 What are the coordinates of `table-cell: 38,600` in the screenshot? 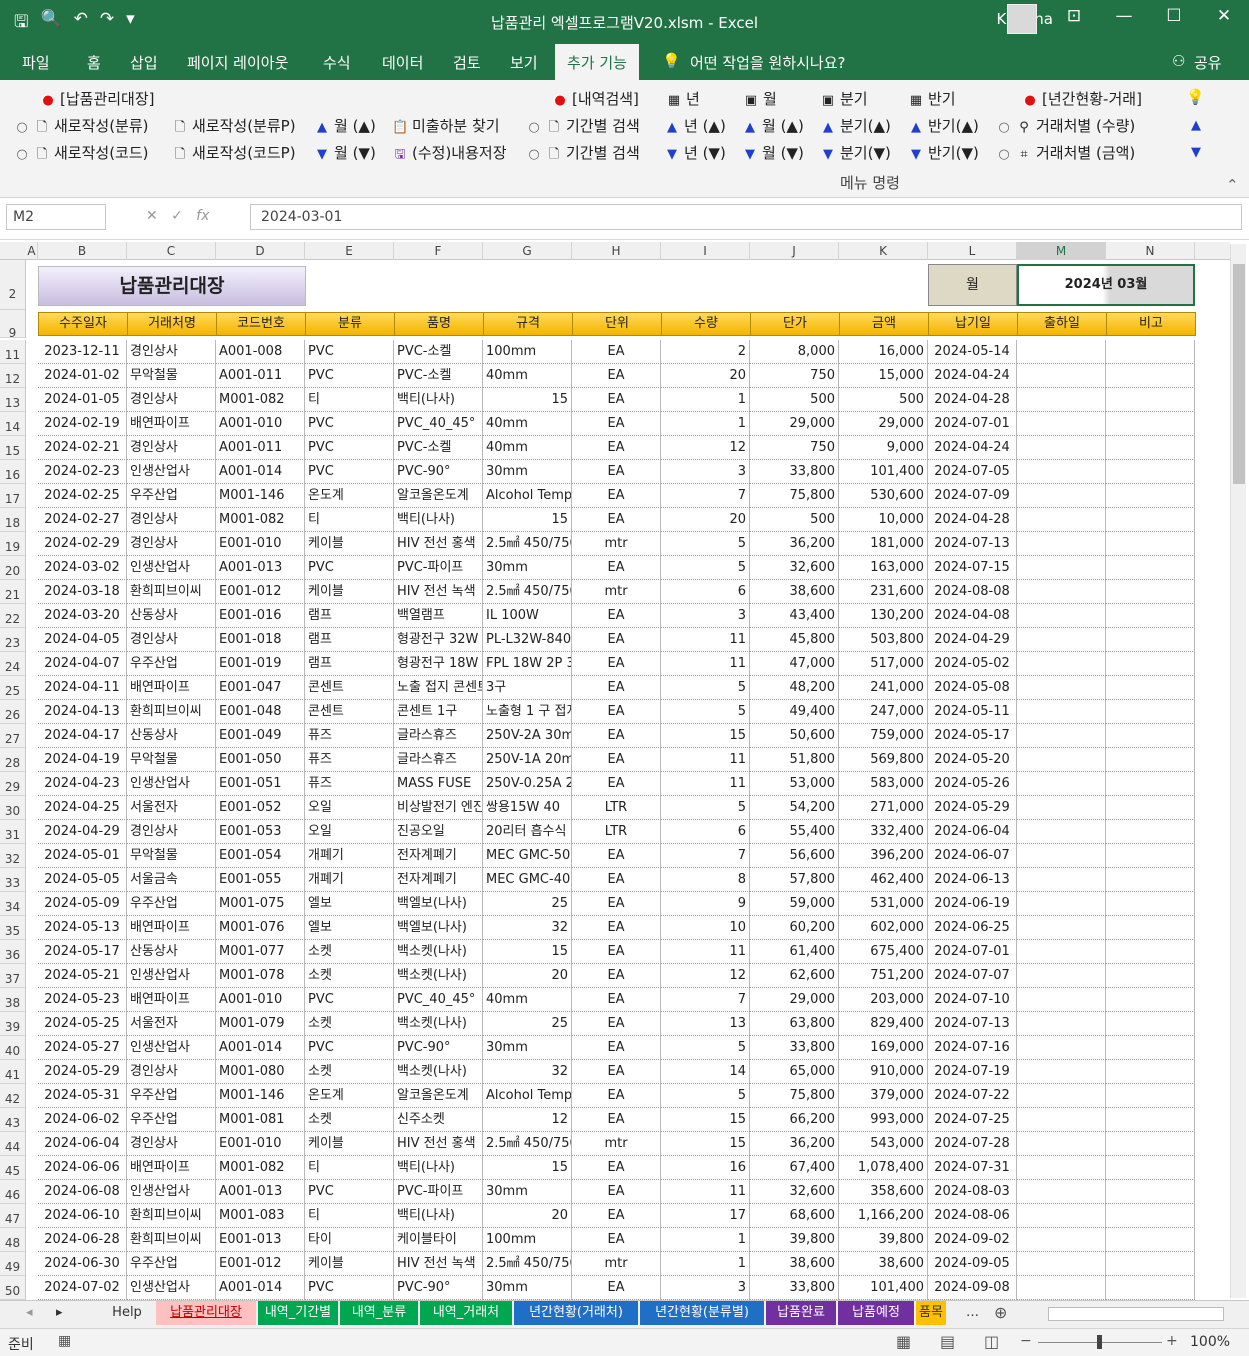 It's located at (794, 1264).